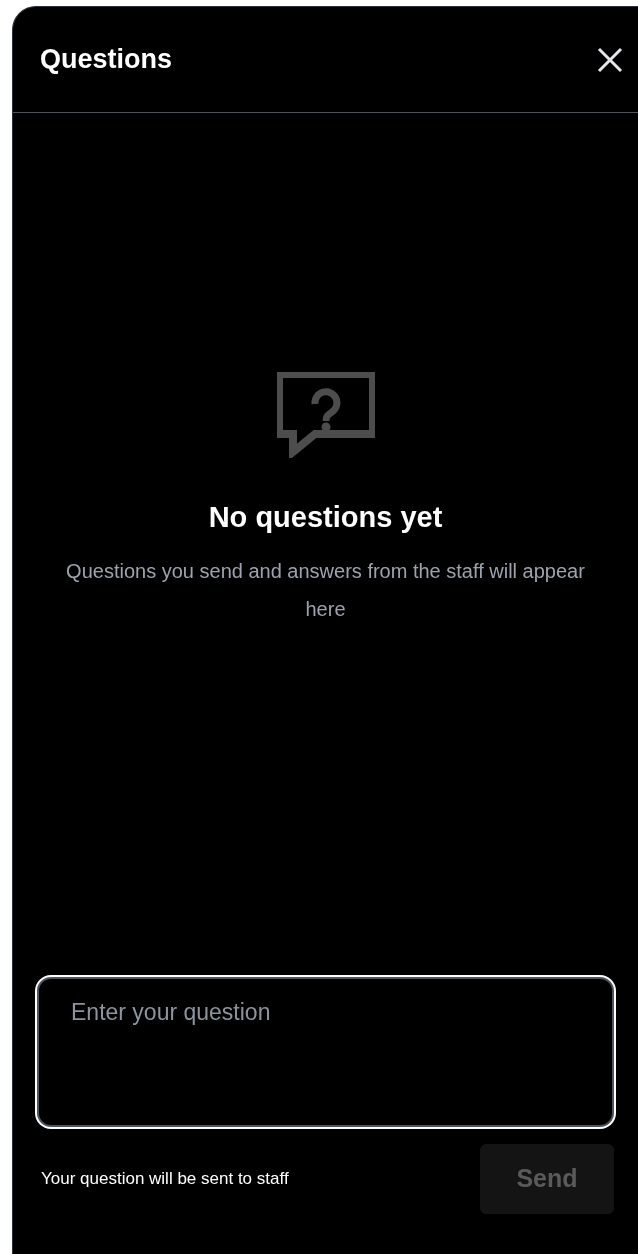  I want to click on send-hint: Your question will be sent to staff, so click(164, 1179).